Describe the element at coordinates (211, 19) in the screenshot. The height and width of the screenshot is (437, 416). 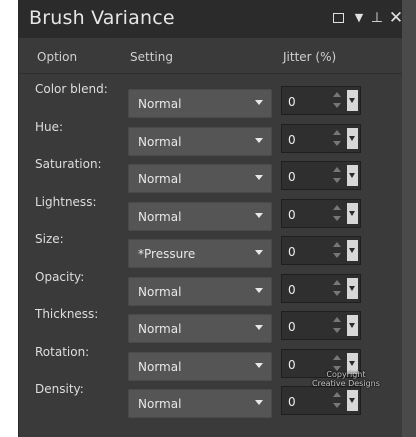
I see `panel-titlebar: Brush Variance ▼ ⊥ ✕` at that location.